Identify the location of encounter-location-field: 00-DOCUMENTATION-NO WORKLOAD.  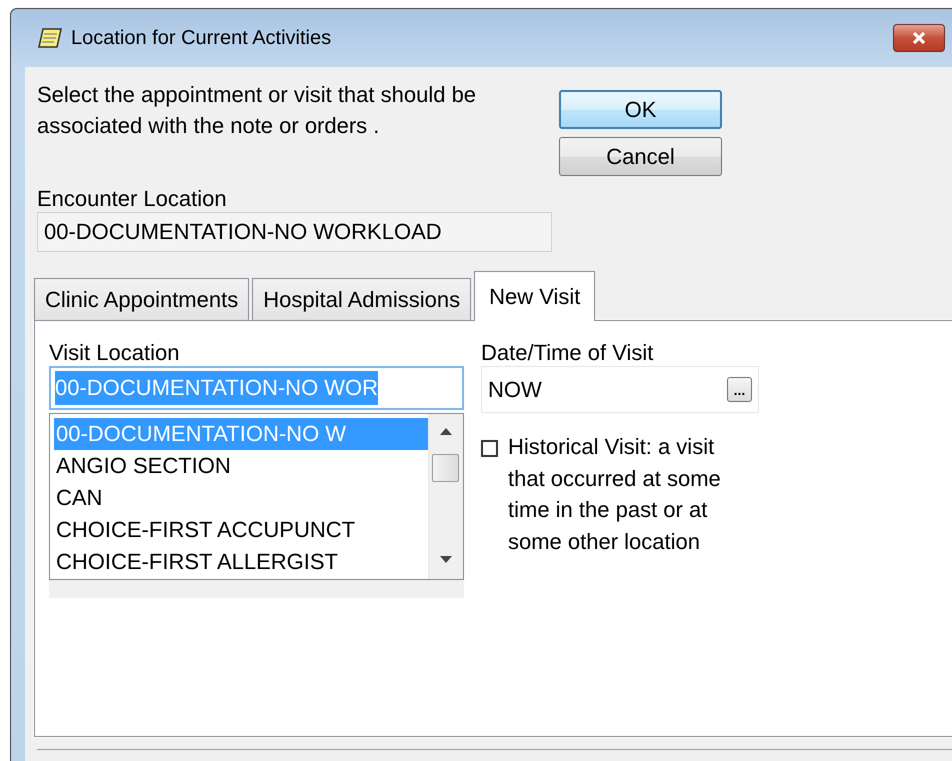
(294, 232).